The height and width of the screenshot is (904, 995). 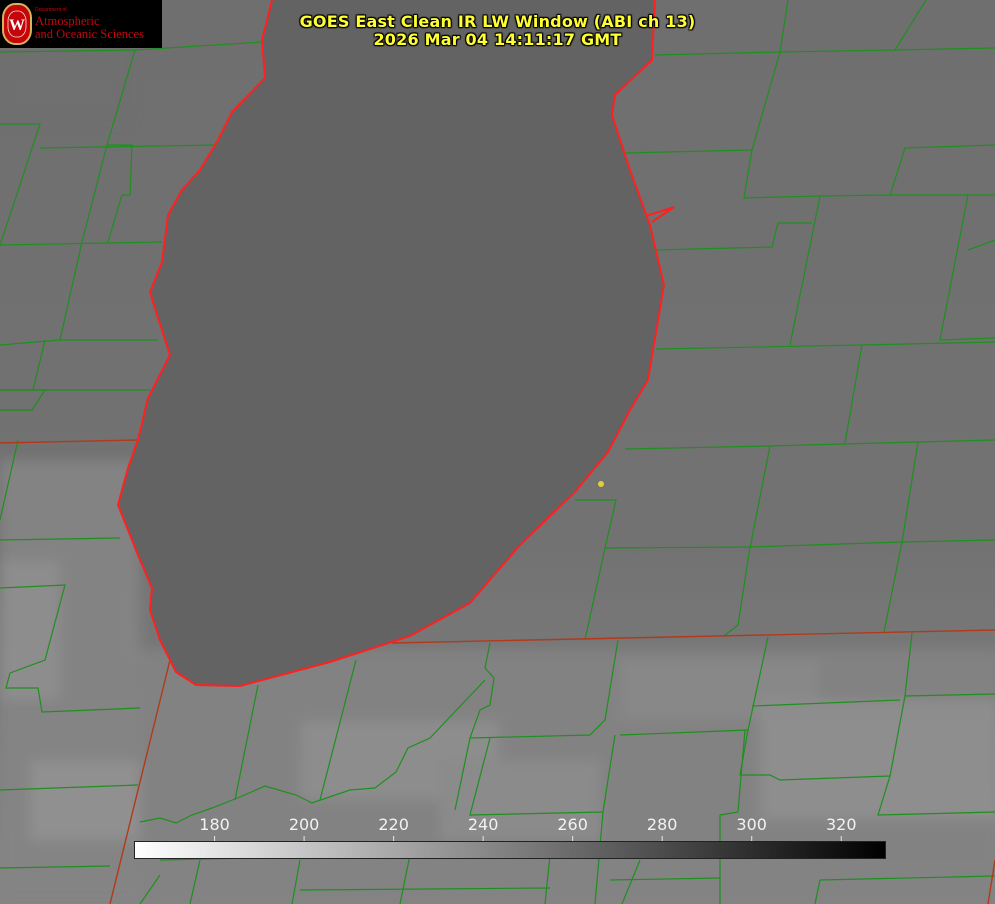 What do you see at coordinates (510, 850) in the screenshot?
I see `colorbar` at bounding box center [510, 850].